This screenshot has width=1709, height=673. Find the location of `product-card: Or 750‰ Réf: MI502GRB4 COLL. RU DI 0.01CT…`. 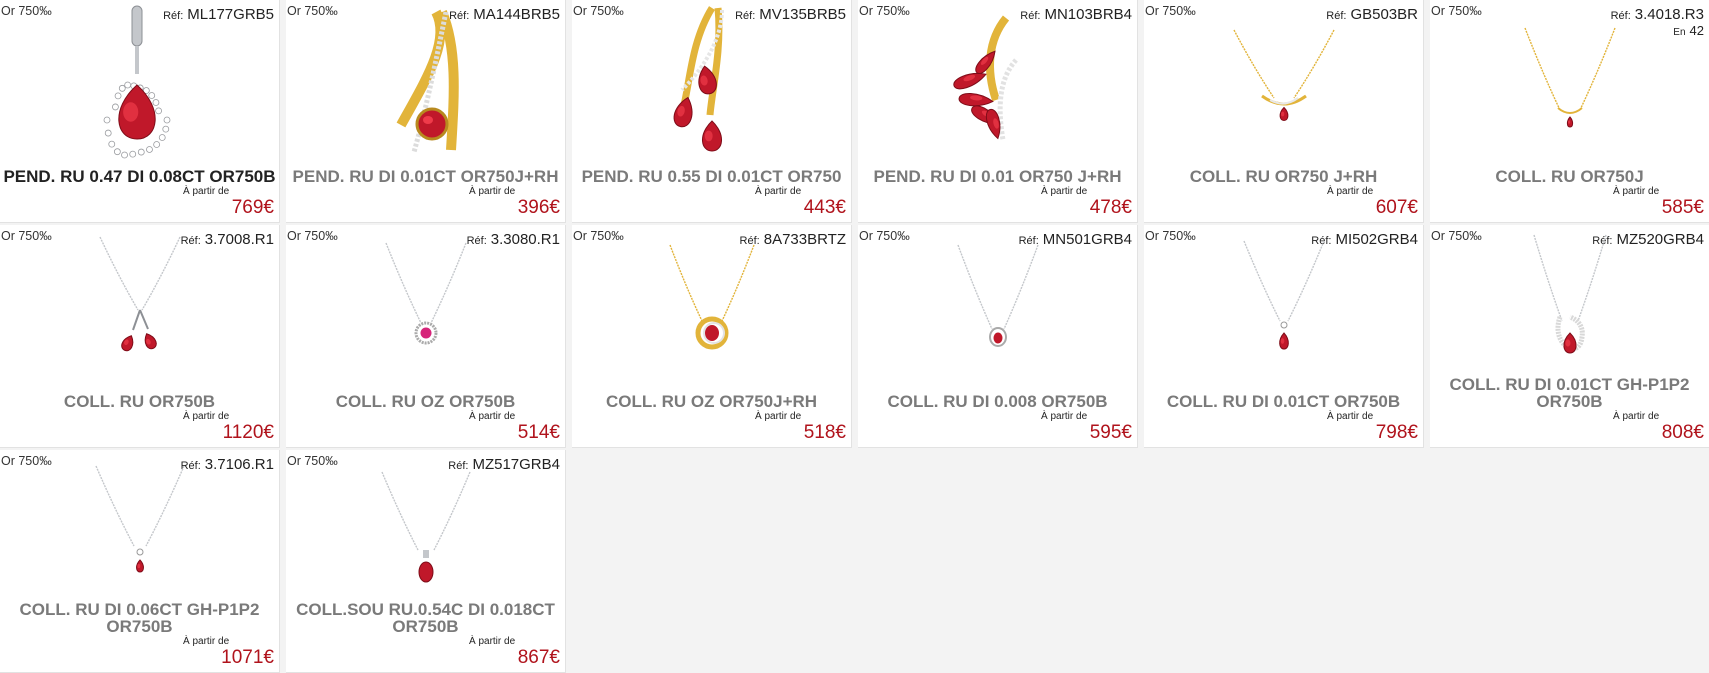

product-card: Or 750‰ Réf: MI502GRB4 COLL. RU DI 0.01CT… is located at coordinates (1284, 336).